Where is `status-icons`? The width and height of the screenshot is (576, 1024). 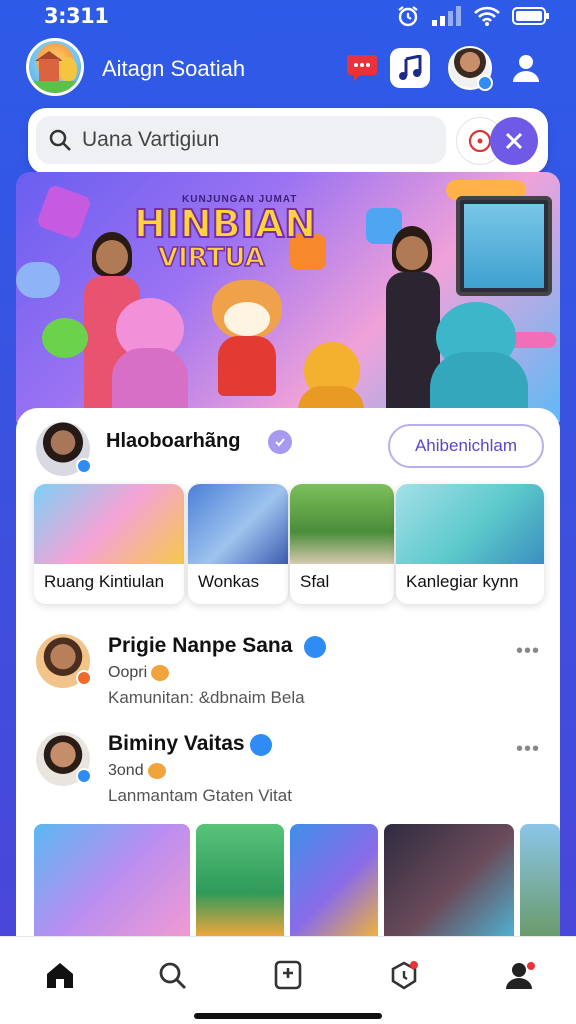 status-icons is located at coordinates (473, 16).